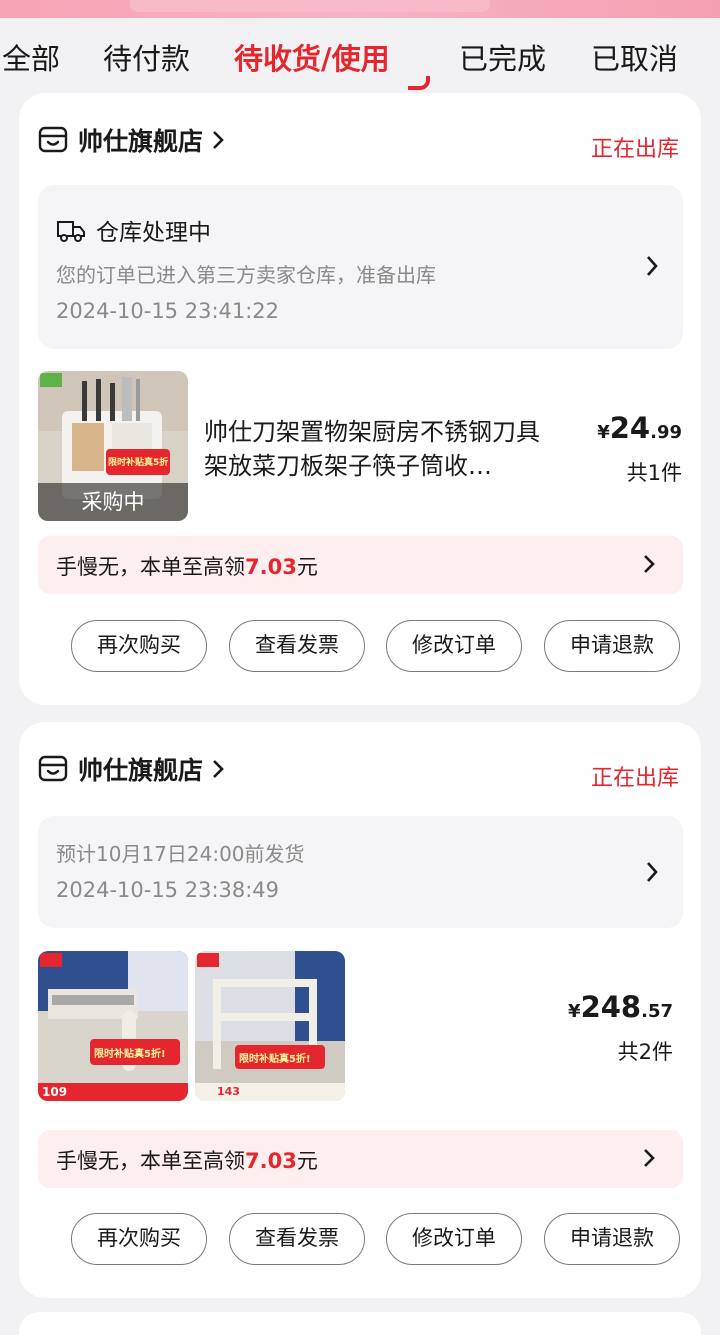  Describe the element at coordinates (502, 57) in the screenshot. I see `tab-completed: 已完成` at that location.